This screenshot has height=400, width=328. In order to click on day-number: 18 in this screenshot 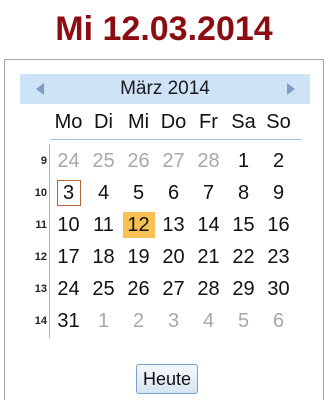, I will do `click(103, 257)`.